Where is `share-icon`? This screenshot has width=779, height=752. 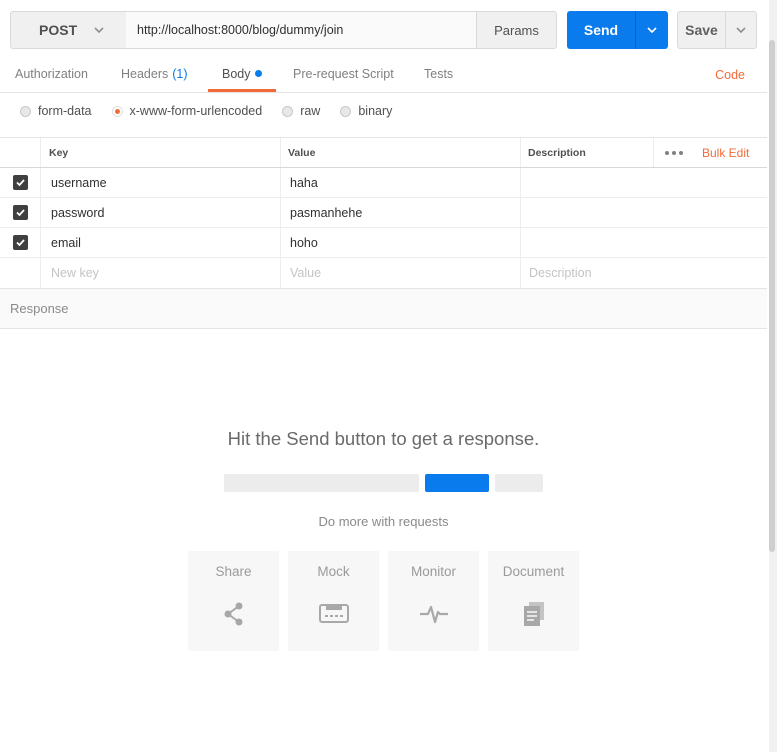 share-icon is located at coordinates (233, 614).